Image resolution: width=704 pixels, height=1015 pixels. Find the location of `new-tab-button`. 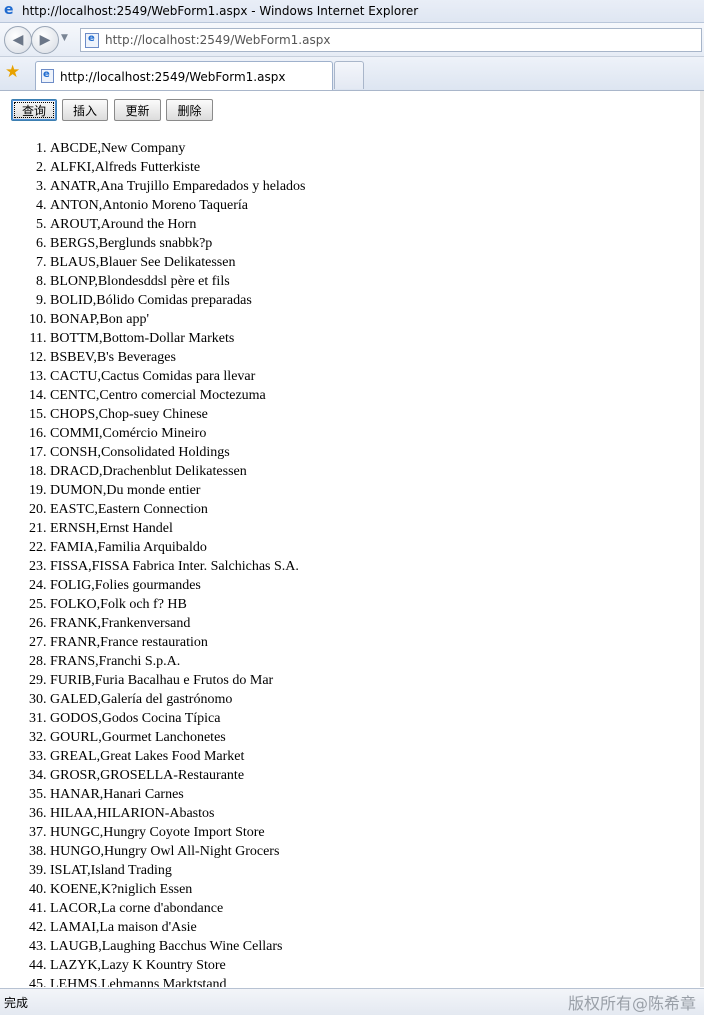

new-tab-button is located at coordinates (349, 75).